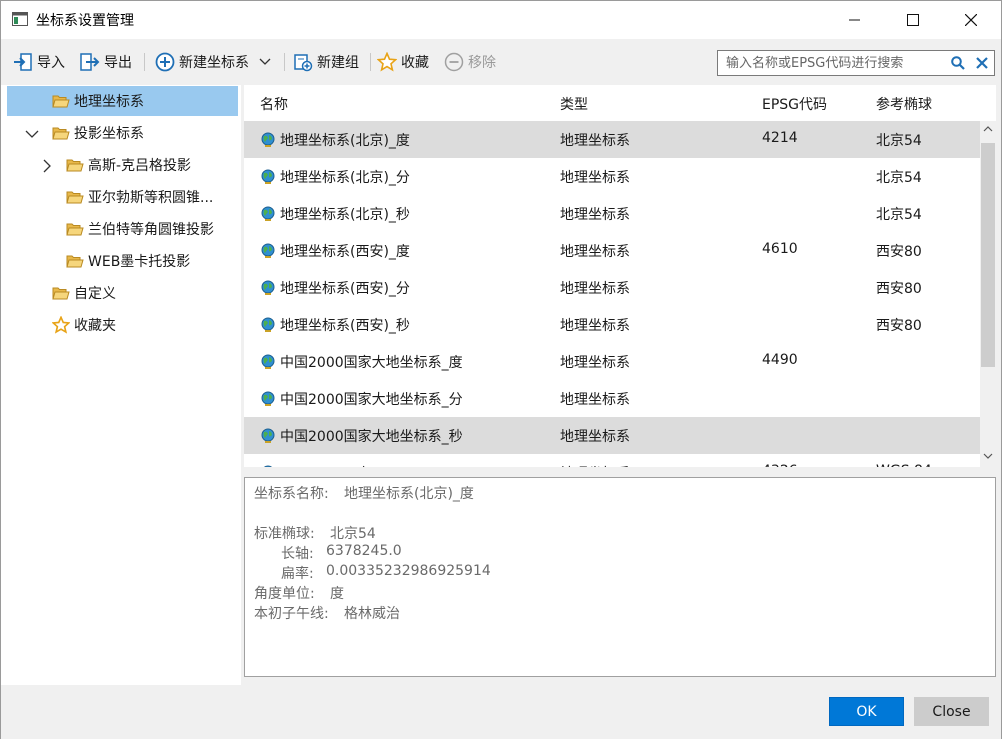  What do you see at coordinates (780, 360) in the screenshot?
I see `cell-epsg: 4490` at bounding box center [780, 360].